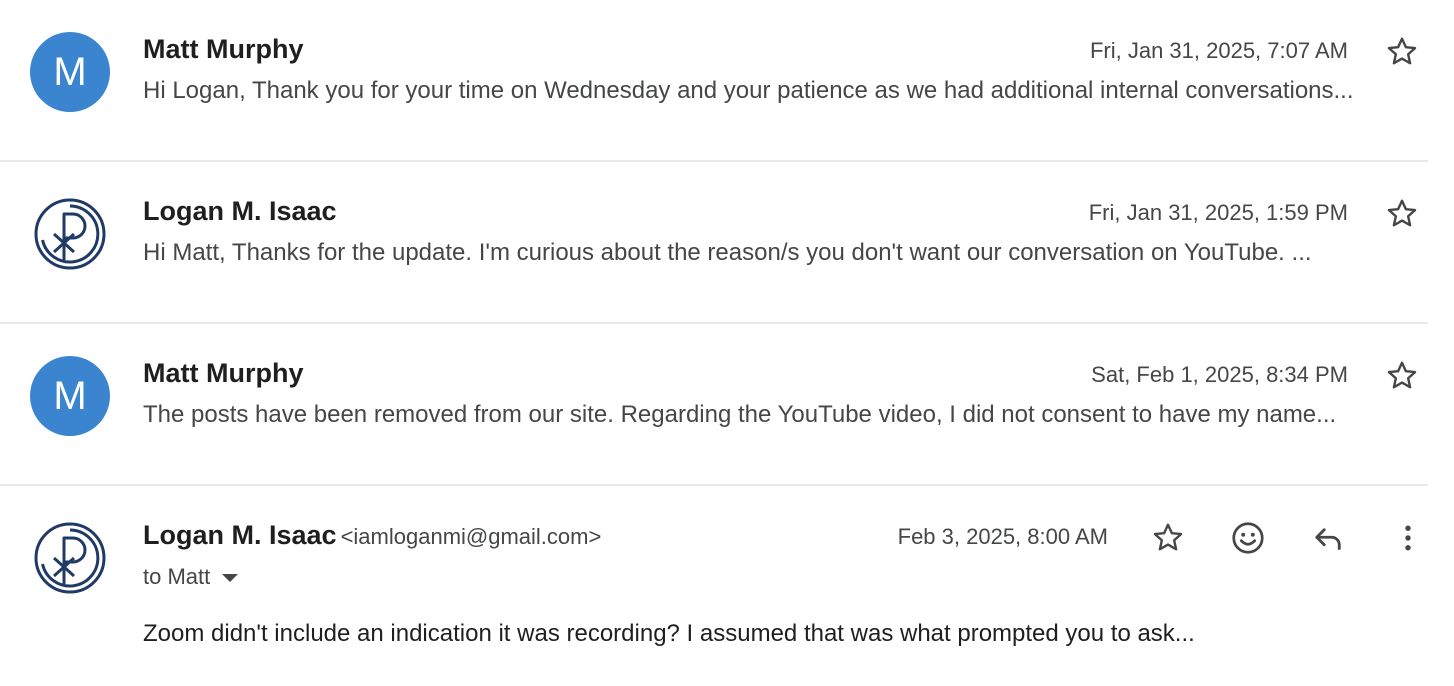 The image size is (1454, 686). I want to click on emoji-reaction-icon, so click(1248, 538).